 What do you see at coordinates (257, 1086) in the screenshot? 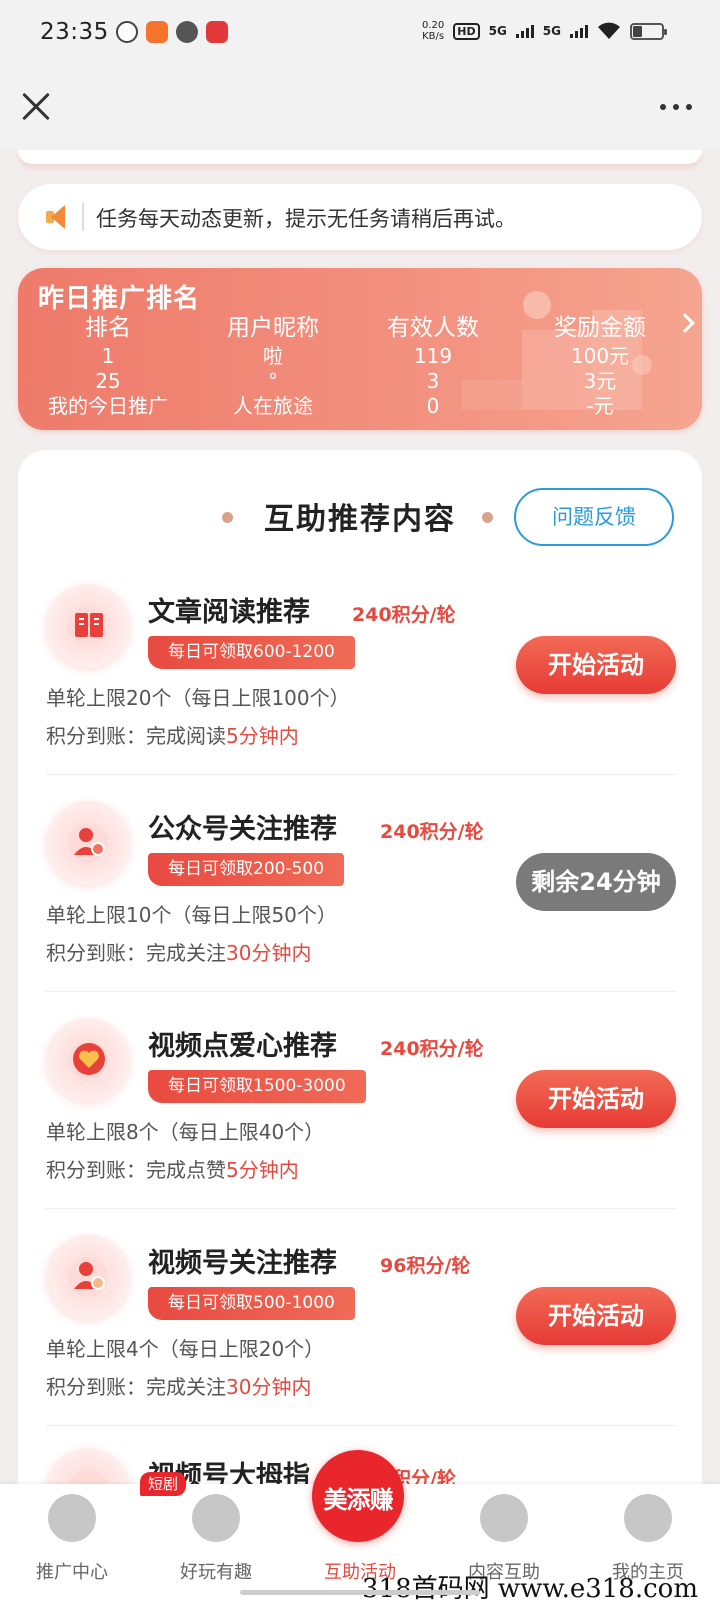
I see `task-daily-badge: 每日可领取1500-3000` at bounding box center [257, 1086].